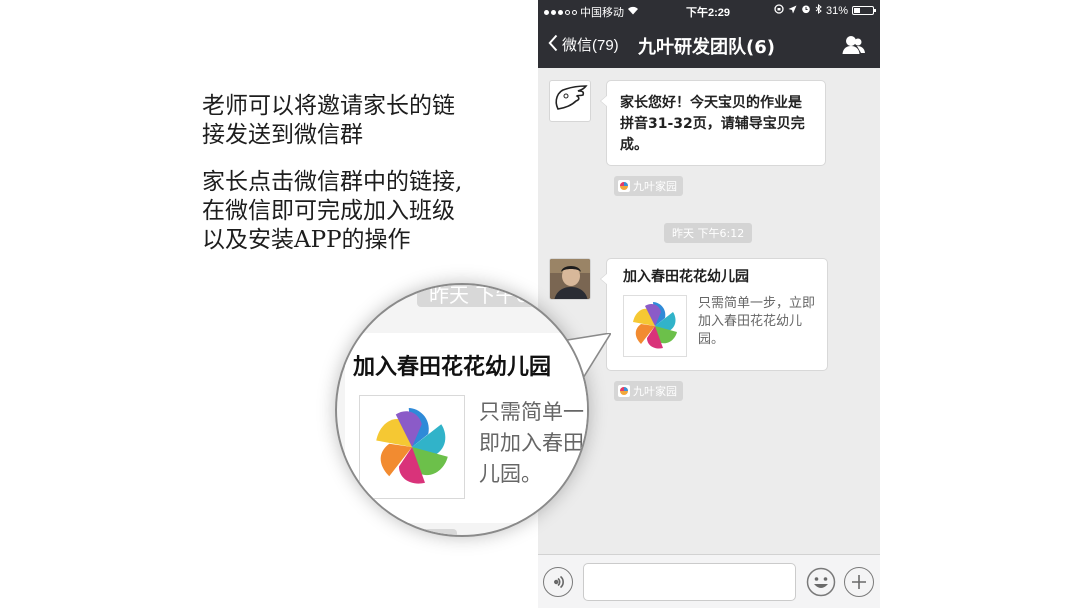 The width and height of the screenshot is (1080, 608). I want to click on magnified-next-chip, so click(417, 532).